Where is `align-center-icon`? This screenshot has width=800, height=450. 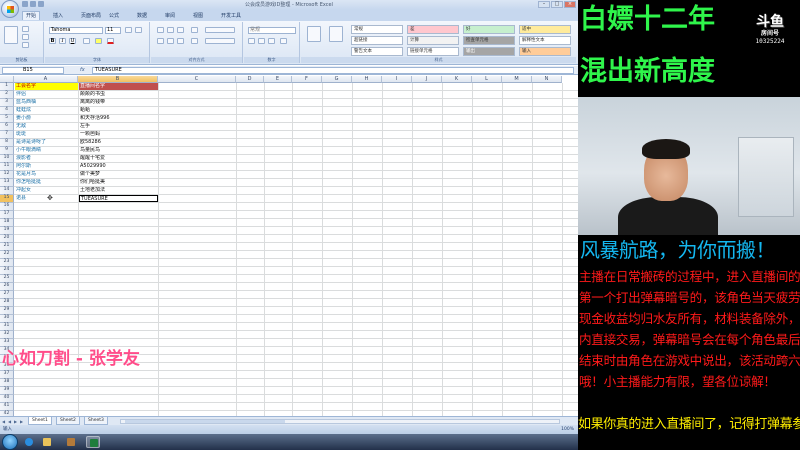
align-center-icon is located at coordinates (170, 41).